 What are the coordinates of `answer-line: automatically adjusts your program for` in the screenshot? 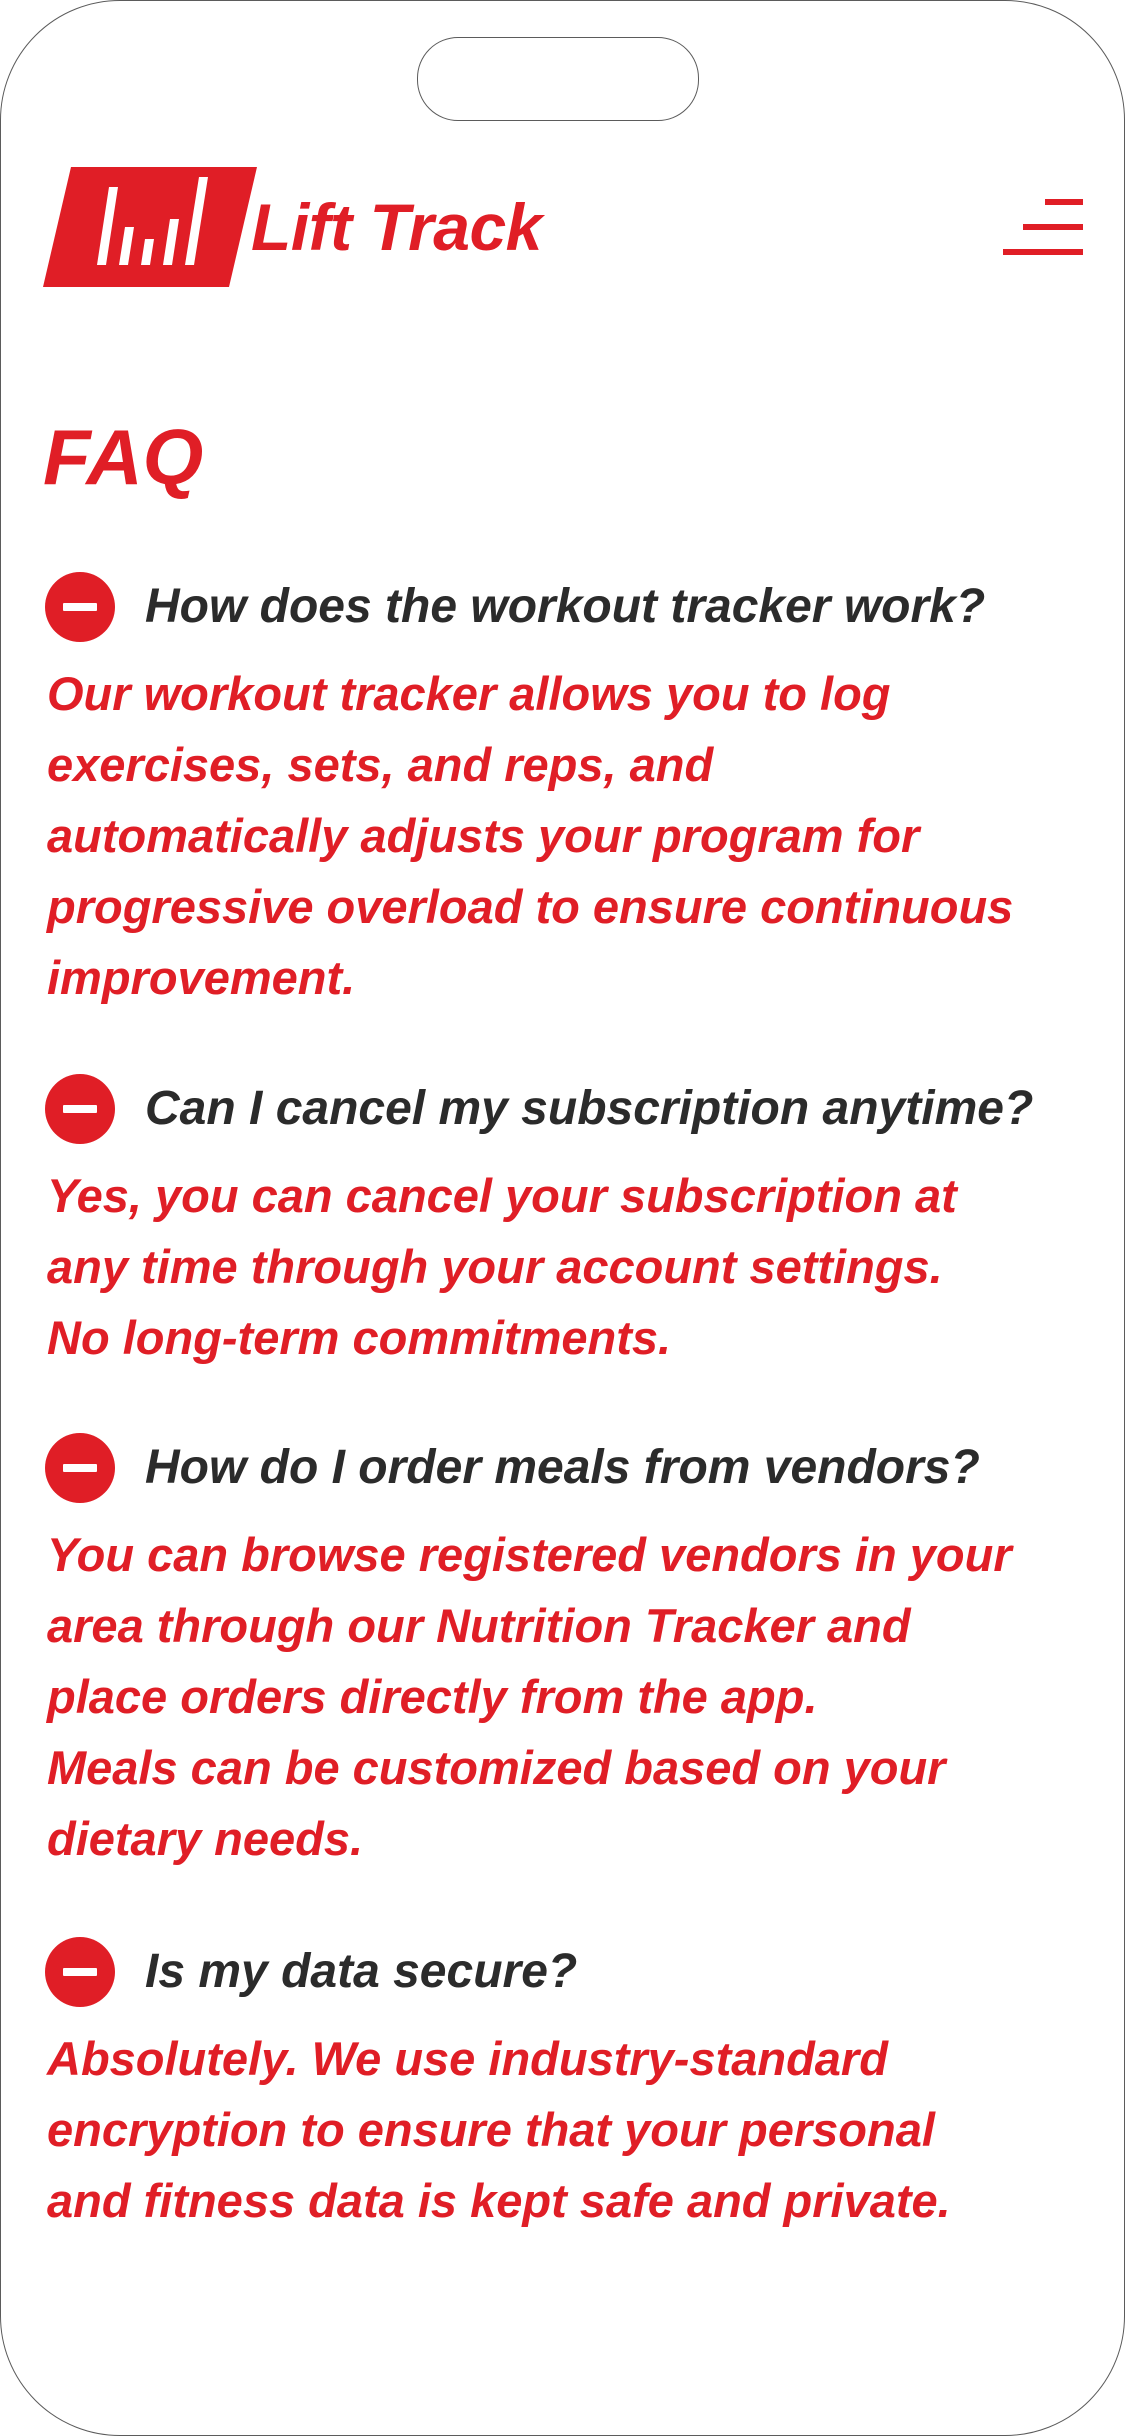 It's located at (483, 835).